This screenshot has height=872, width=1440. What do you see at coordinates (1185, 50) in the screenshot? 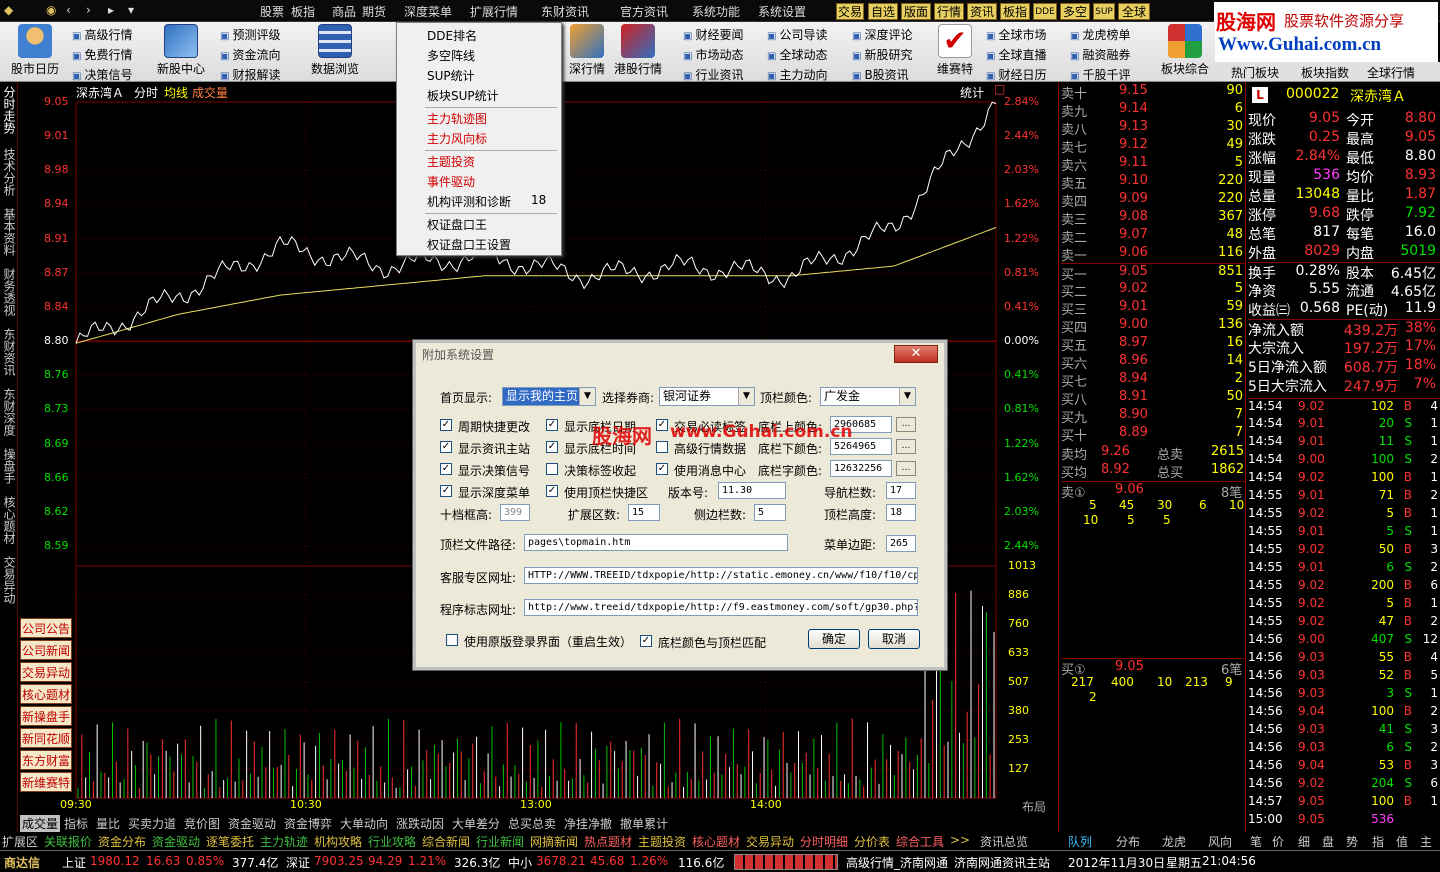
I see `sector-overview-button: 板块综合` at bounding box center [1185, 50].